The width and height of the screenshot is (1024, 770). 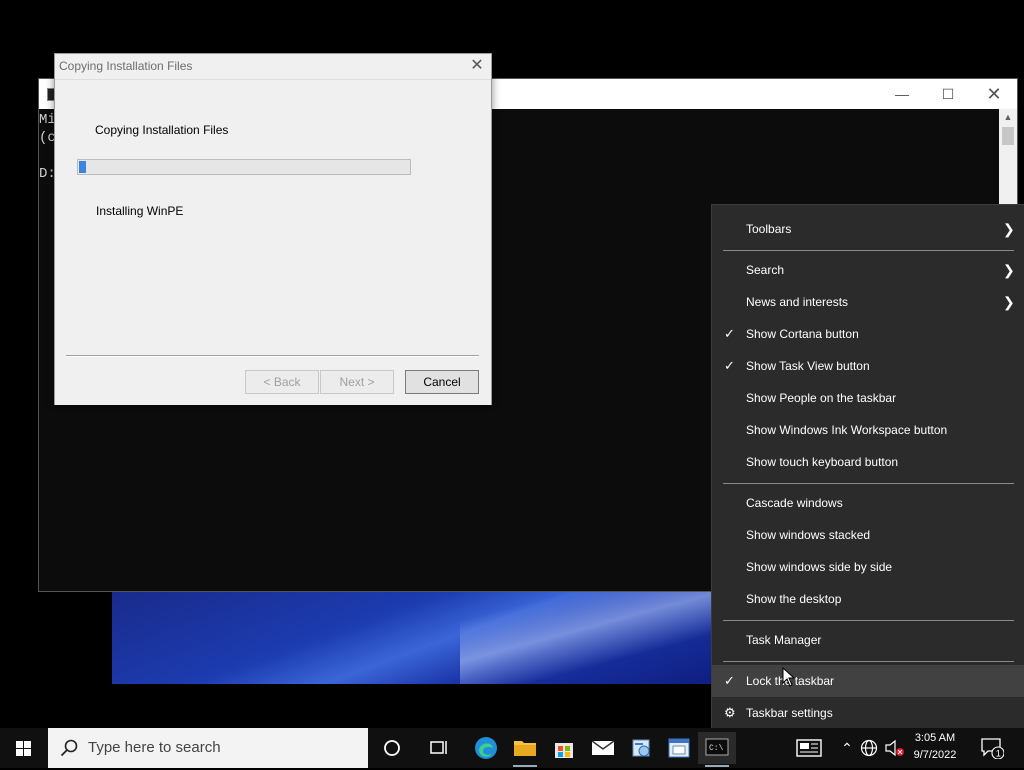 What do you see at coordinates (679, 748) in the screenshot?
I see `application-window-icon` at bounding box center [679, 748].